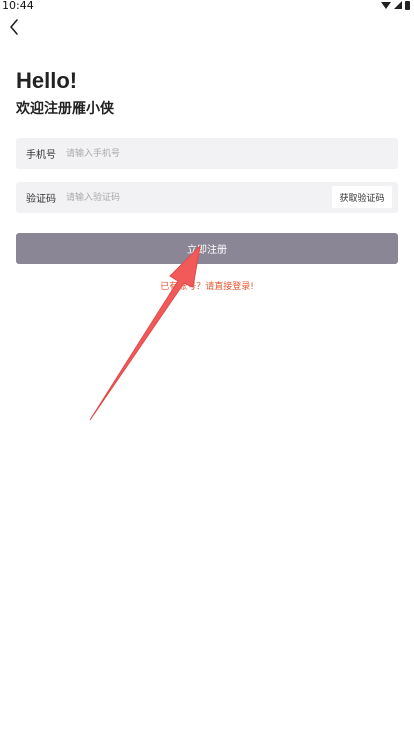 This screenshot has height=740, width=414. I want to click on battery-icon, so click(407, 5).